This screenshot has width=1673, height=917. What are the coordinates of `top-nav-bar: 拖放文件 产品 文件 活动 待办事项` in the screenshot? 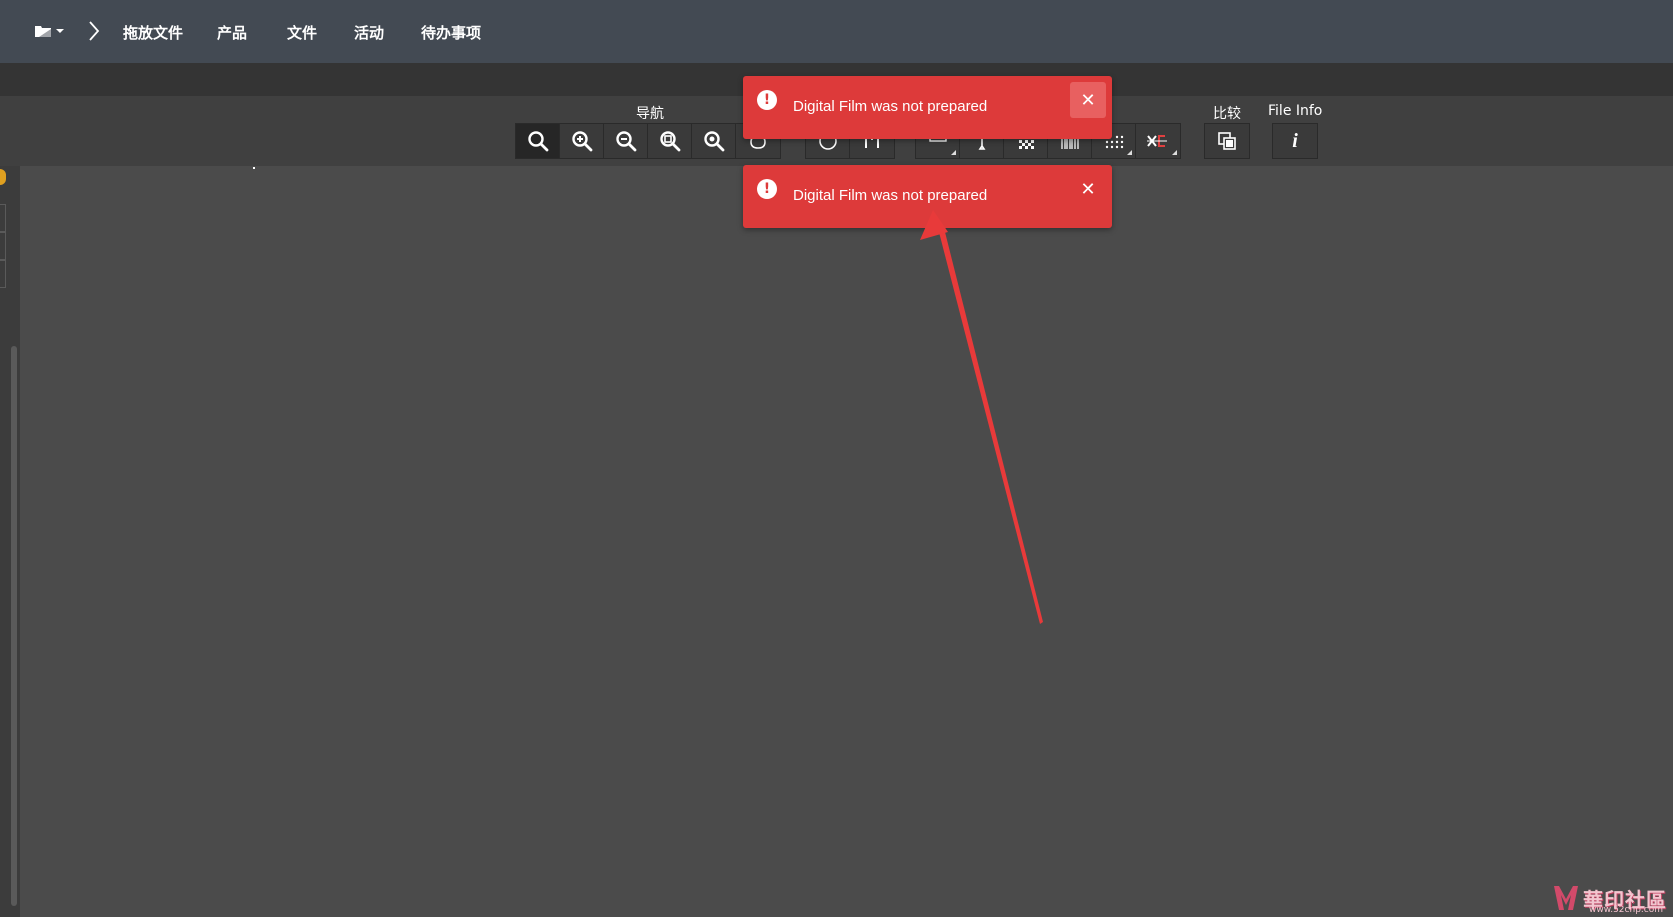 It's located at (836, 31).